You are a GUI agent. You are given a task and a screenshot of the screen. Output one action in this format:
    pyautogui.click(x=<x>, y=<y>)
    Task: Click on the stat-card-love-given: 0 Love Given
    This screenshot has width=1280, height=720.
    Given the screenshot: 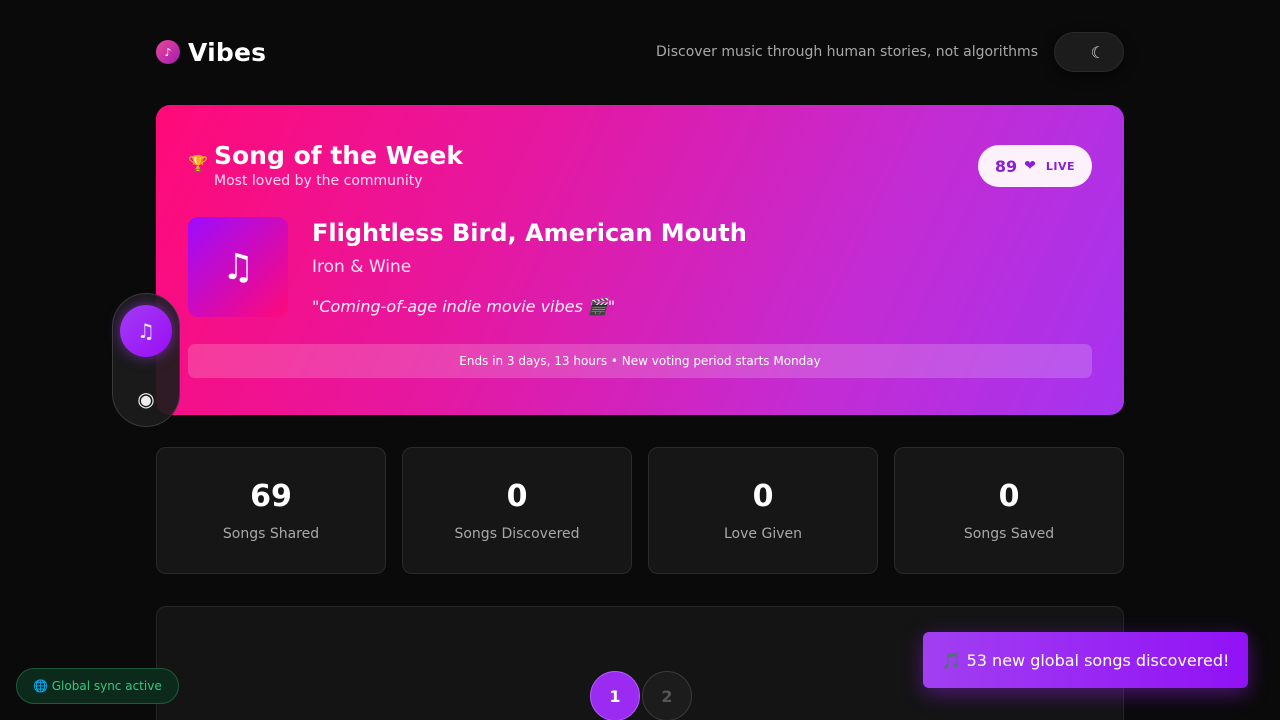 What is the action you would take?
    pyautogui.click(x=763, y=510)
    